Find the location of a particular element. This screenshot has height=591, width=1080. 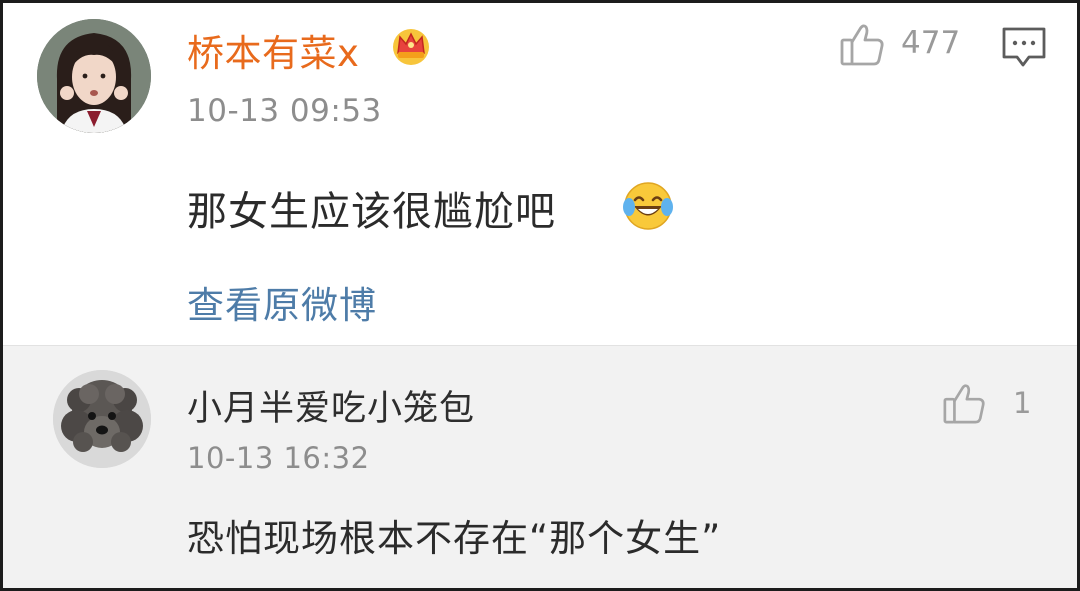

reply-timestamp: 10-13 16:32 is located at coordinates (278, 458).